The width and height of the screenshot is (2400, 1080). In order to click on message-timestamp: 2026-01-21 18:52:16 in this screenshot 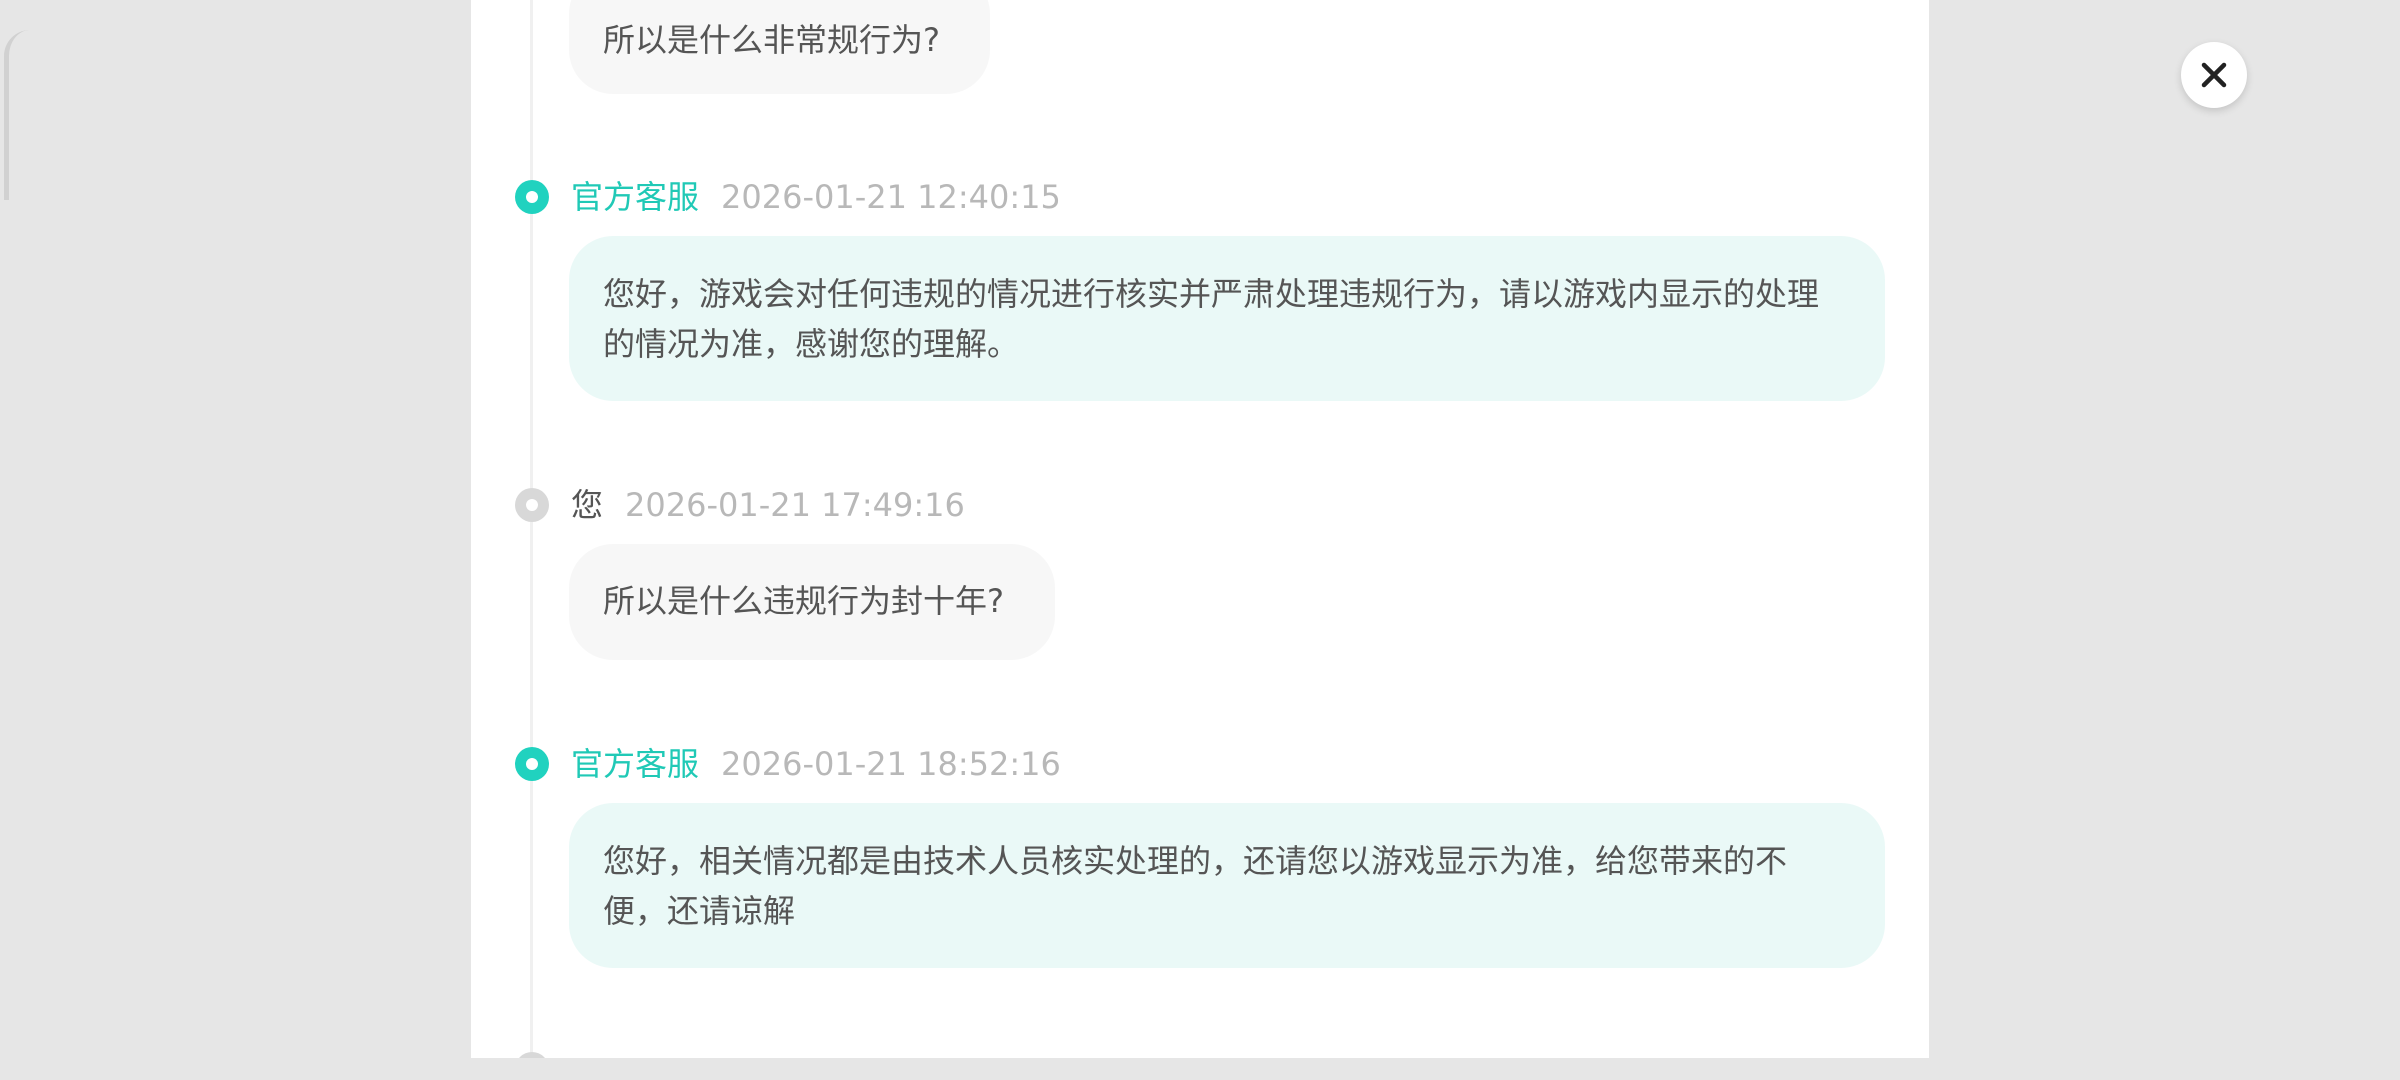, I will do `click(891, 764)`.